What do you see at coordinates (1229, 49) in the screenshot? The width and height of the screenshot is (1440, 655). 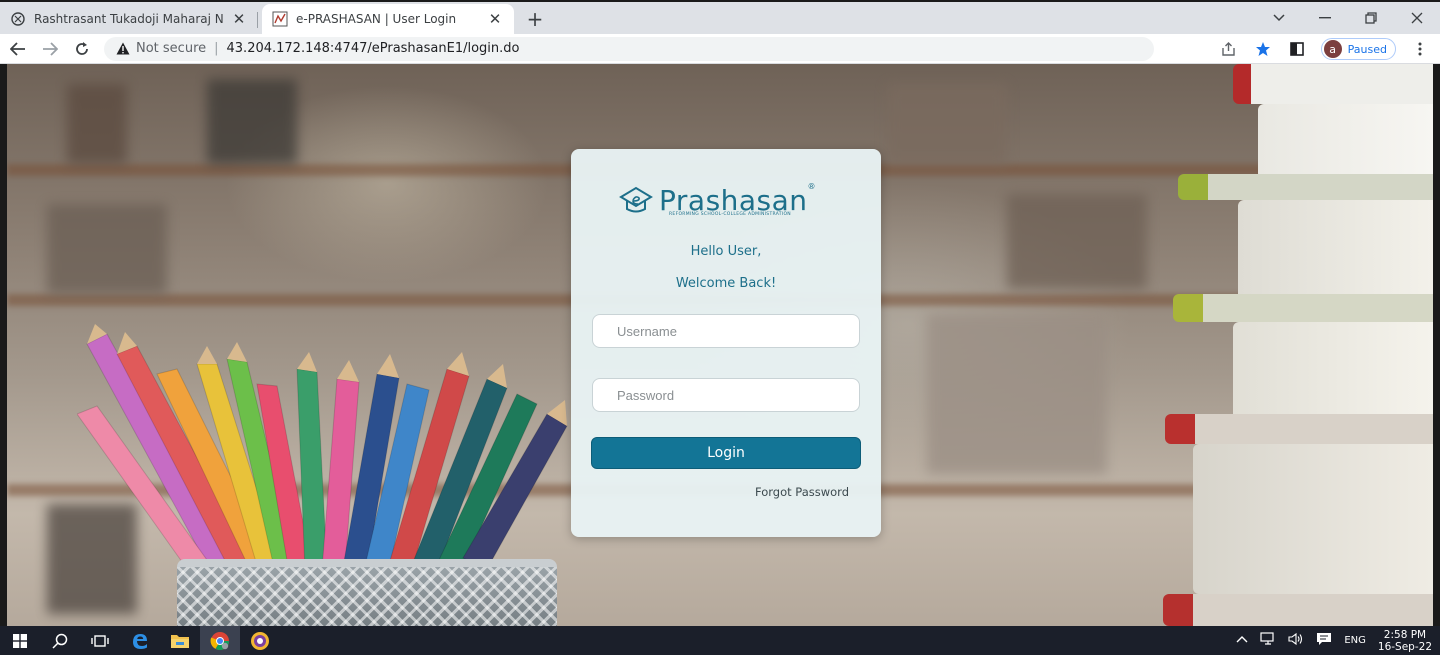 I see `share-icon` at bounding box center [1229, 49].